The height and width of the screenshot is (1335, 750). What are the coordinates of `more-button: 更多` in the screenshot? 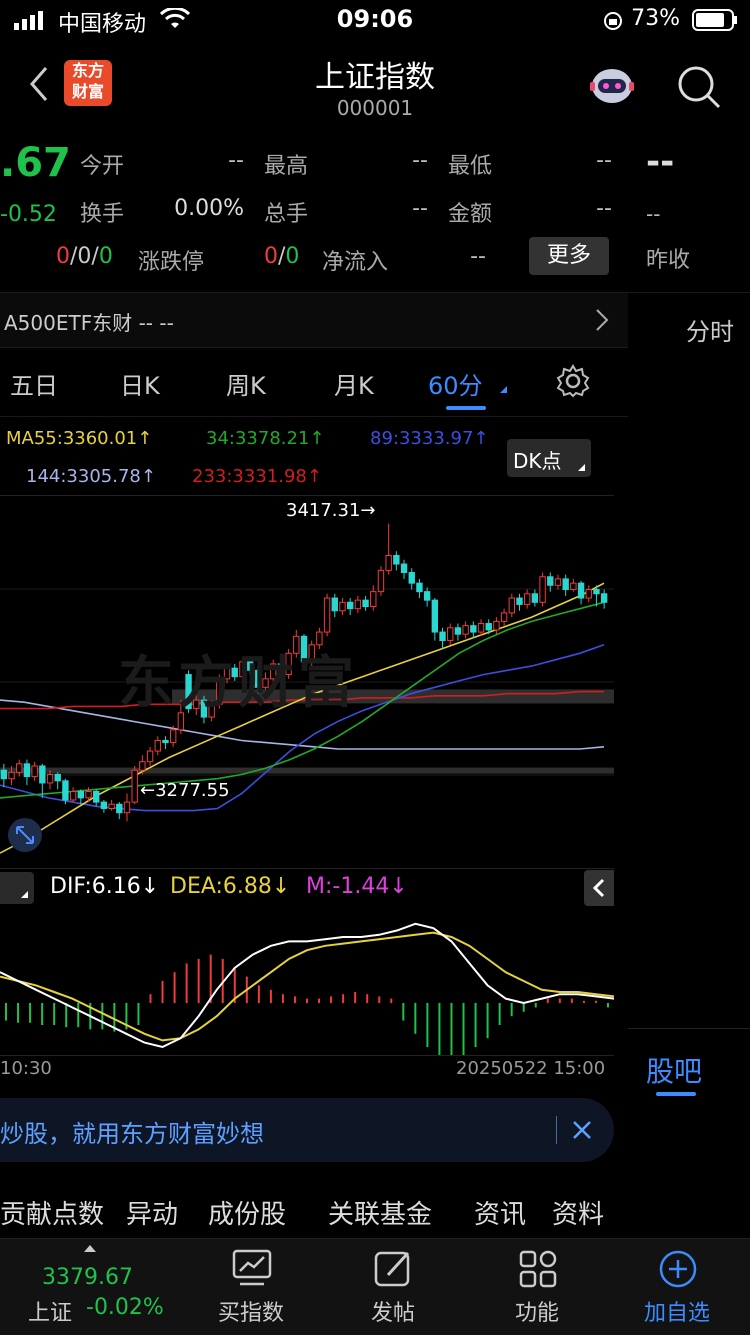 It's located at (569, 256).